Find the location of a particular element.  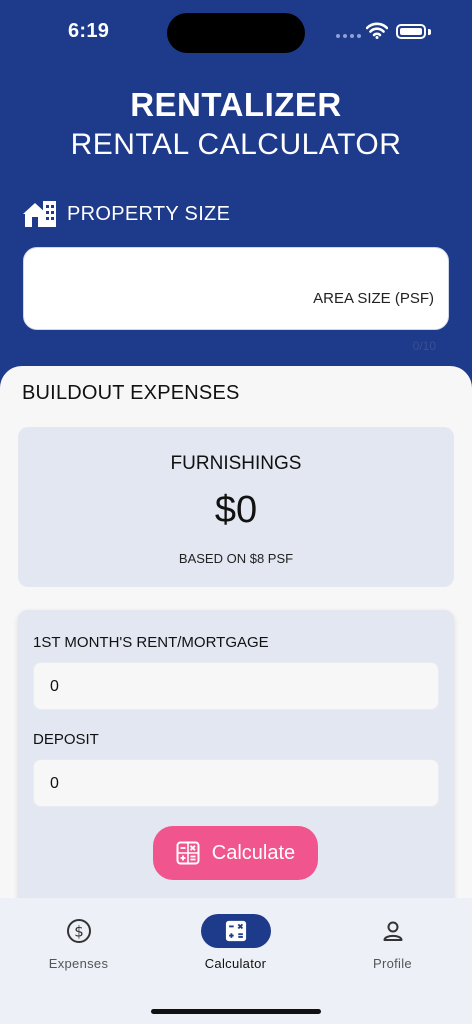

section-title: BUILDOUT EXPENSES is located at coordinates (131, 393).